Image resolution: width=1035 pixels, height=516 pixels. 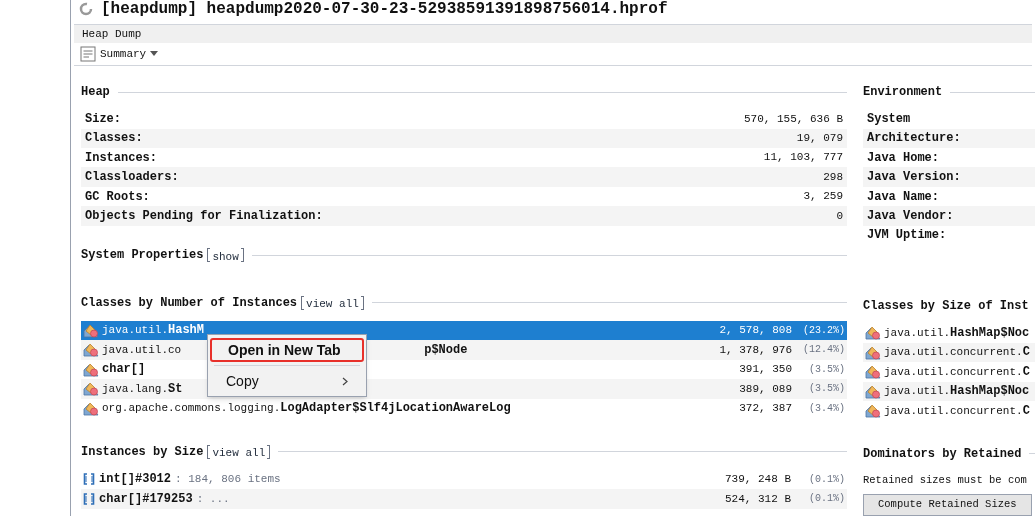 I want to click on section-title: System Properties, so click(x=142, y=256).